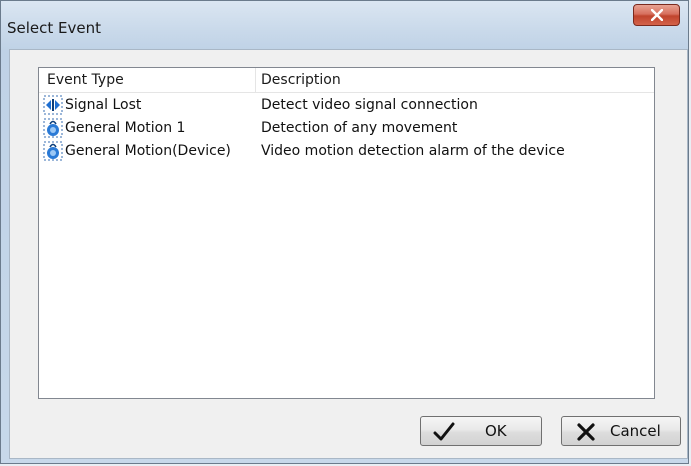 The height and width of the screenshot is (466, 691). I want to click on column-header-event-type: Event Type, so click(85, 80).